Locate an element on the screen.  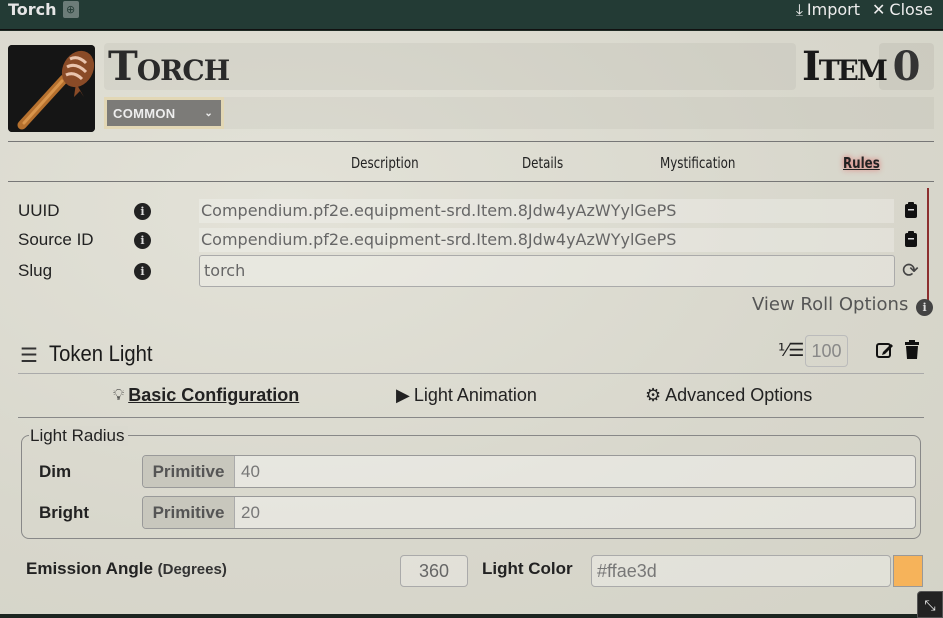
window-titlebar: Torch ⊕ ⤓ Import ✕ Close is located at coordinates (471, 15).